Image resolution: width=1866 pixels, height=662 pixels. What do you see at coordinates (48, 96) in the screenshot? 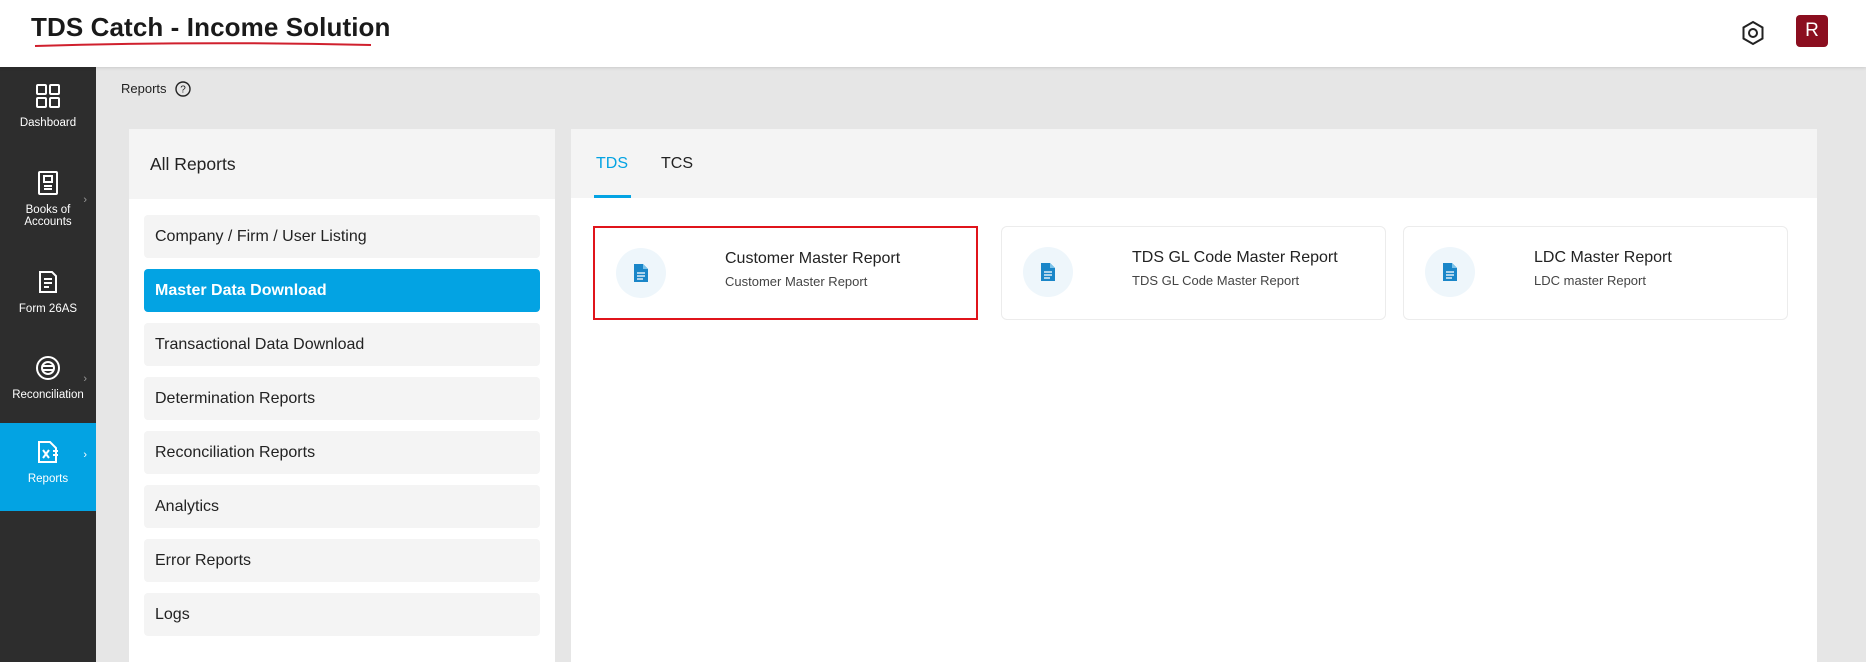
I see `grid-icon` at bounding box center [48, 96].